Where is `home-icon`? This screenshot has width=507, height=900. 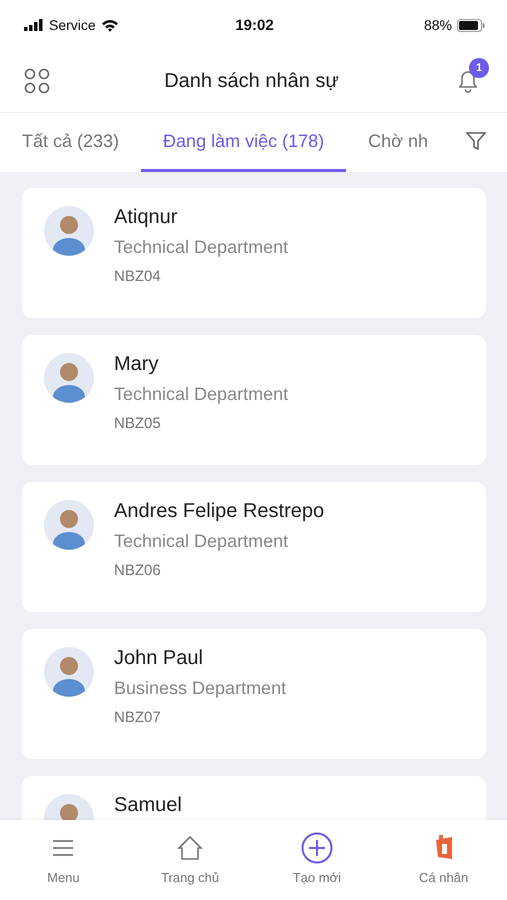
home-icon is located at coordinates (190, 848).